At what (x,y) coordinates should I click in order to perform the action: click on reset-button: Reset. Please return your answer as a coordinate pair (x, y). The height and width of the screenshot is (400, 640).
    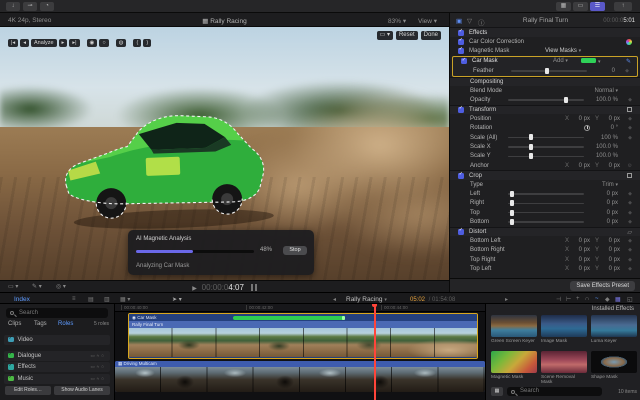
    Looking at the image, I should click on (406, 35).